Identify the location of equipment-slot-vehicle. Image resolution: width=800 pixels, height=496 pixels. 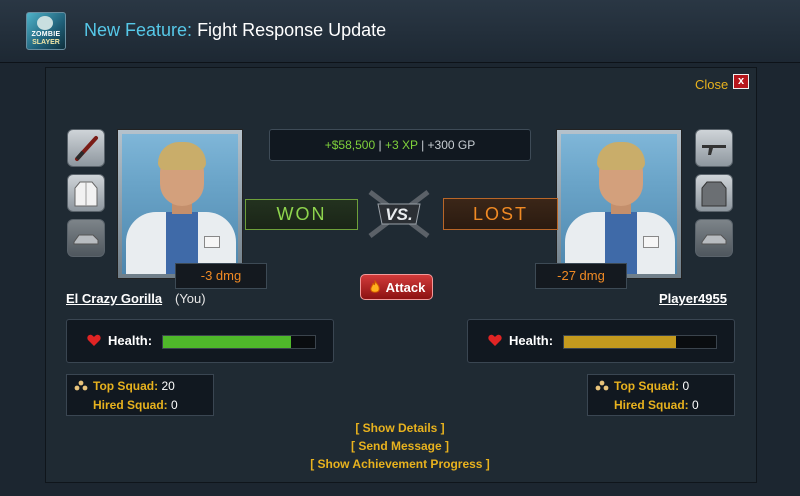
(86, 238).